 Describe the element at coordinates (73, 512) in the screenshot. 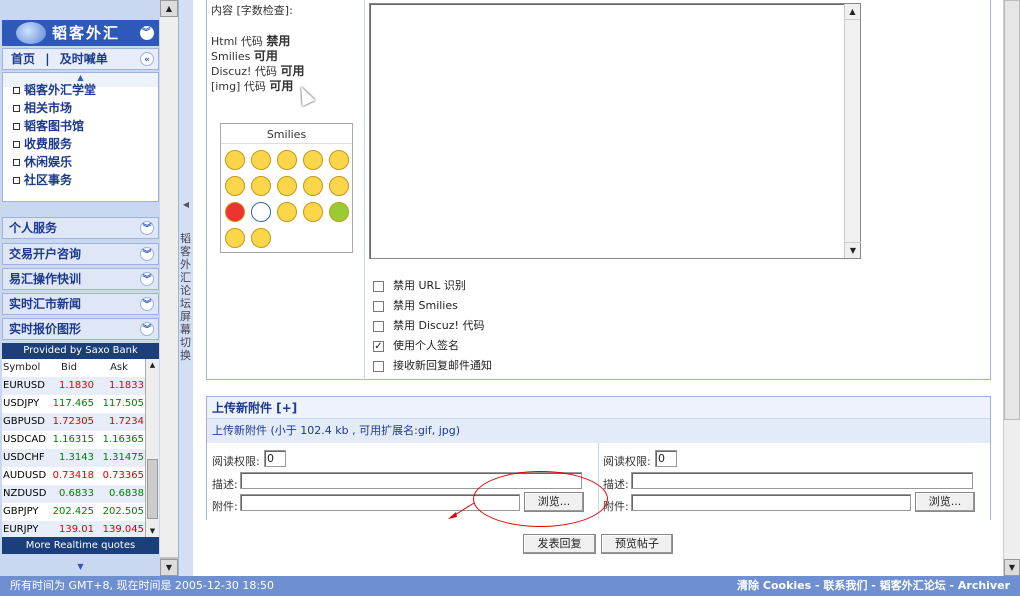

I see `quote-row: GBPJPY 202.425 202.505` at that location.